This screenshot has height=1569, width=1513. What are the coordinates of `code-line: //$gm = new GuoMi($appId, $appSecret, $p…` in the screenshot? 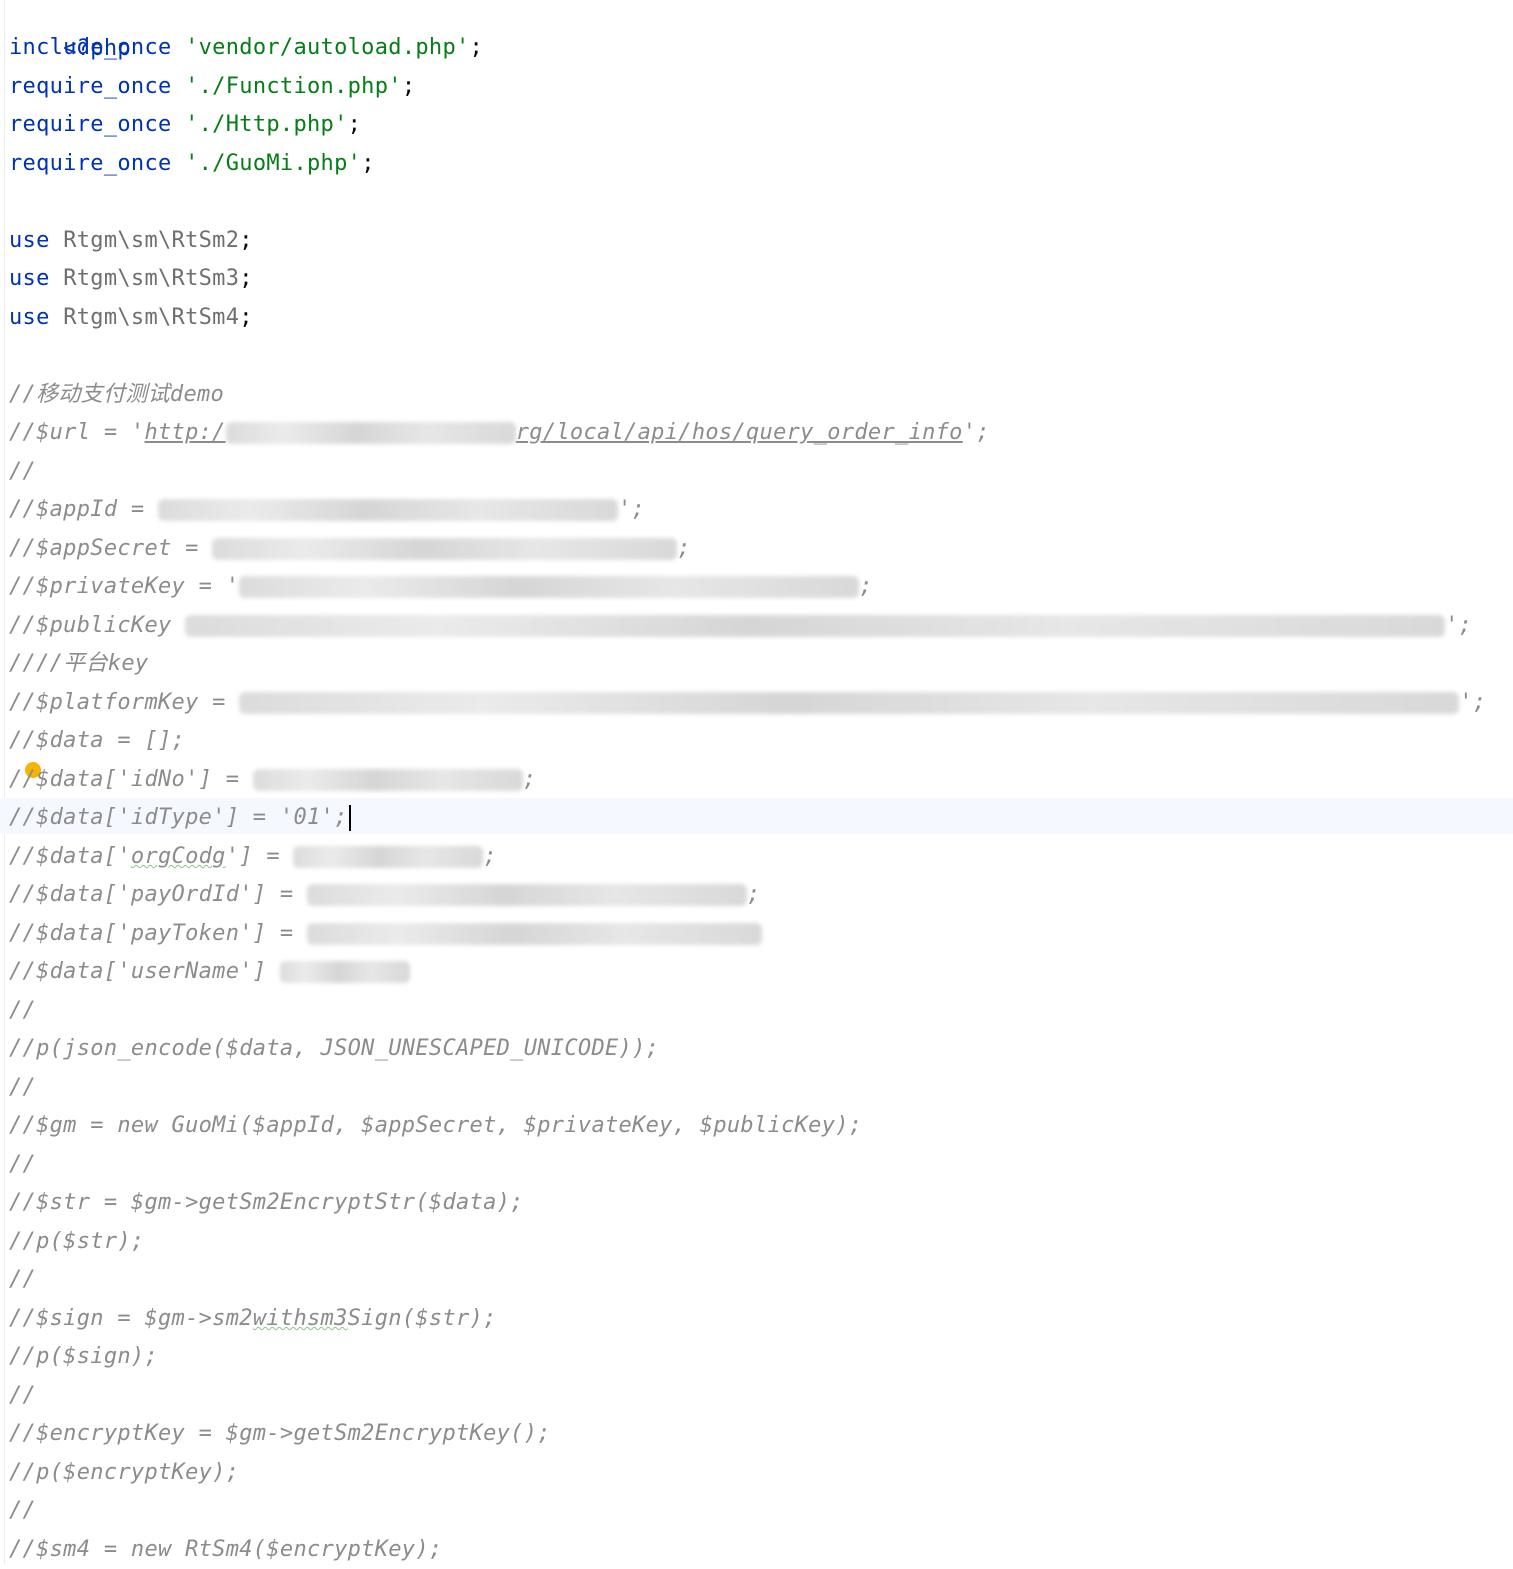 It's located at (435, 1126).